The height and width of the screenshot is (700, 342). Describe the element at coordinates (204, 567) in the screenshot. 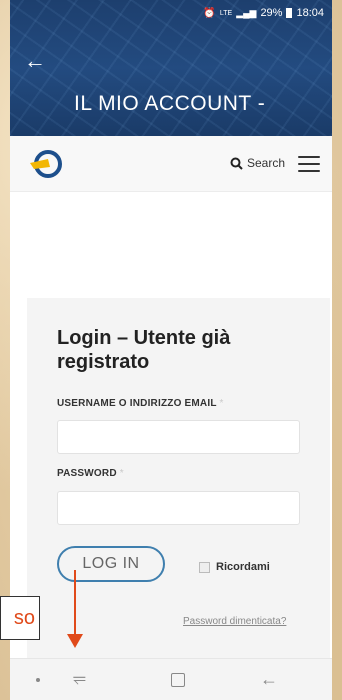

I see `remember-checkbox` at that location.